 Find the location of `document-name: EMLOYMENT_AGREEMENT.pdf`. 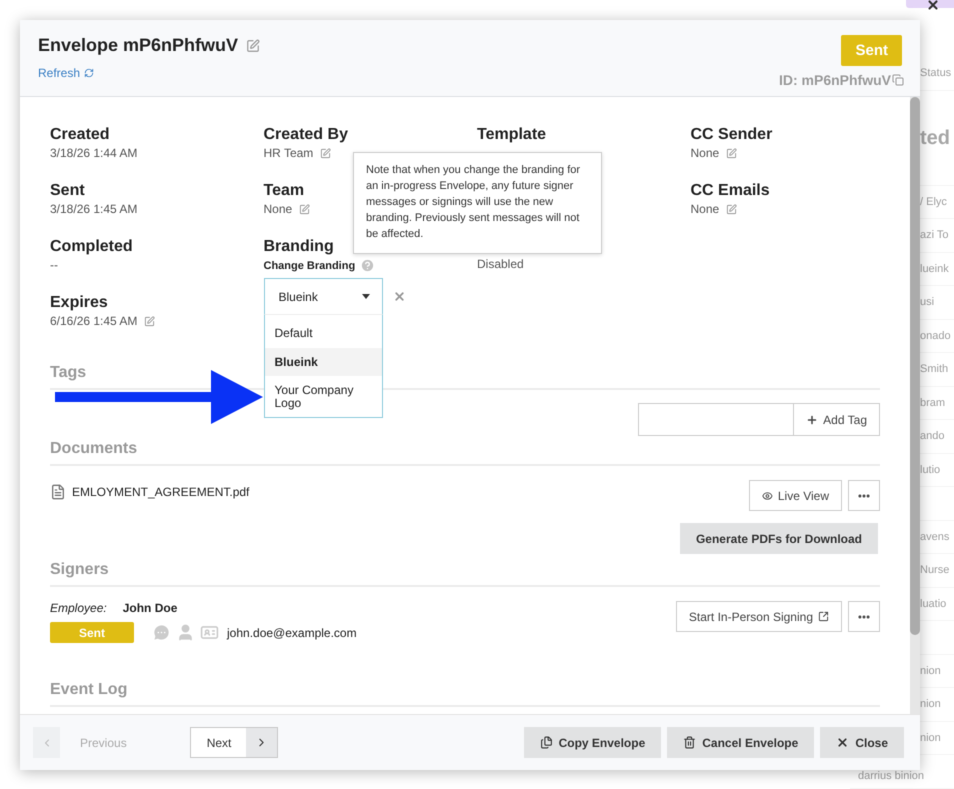

document-name: EMLOYMENT_AGREEMENT.pdf is located at coordinates (161, 492).